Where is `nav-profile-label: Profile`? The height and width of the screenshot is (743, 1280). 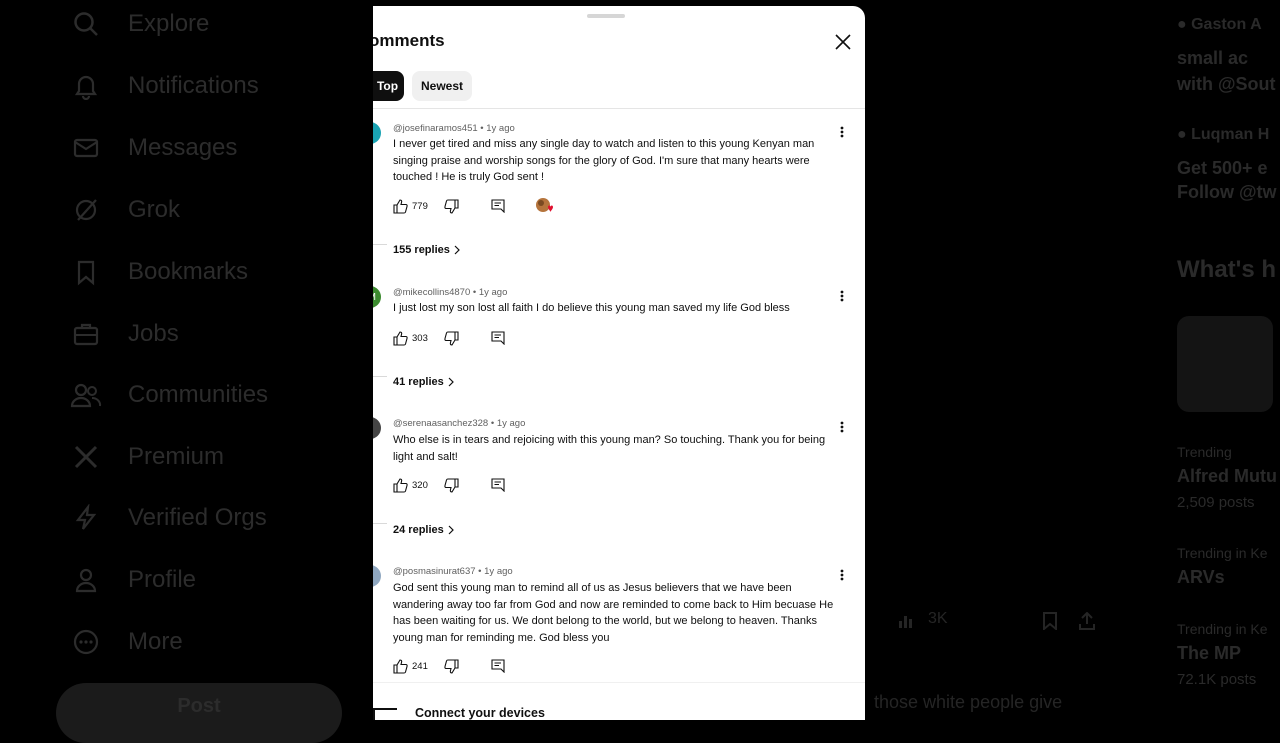
nav-profile-label: Profile is located at coordinates (162, 580).